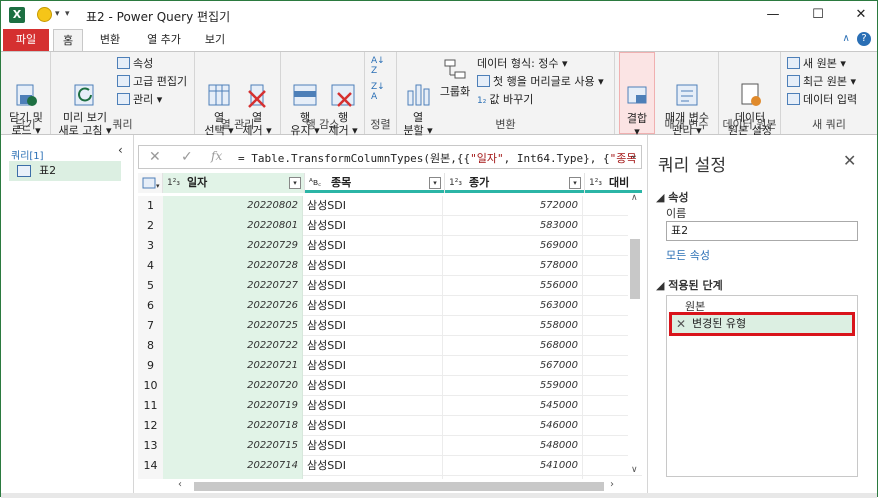  What do you see at coordinates (378, 92) in the screenshot?
I see `sort-descending-icon: Z↓ A` at bounding box center [378, 92].